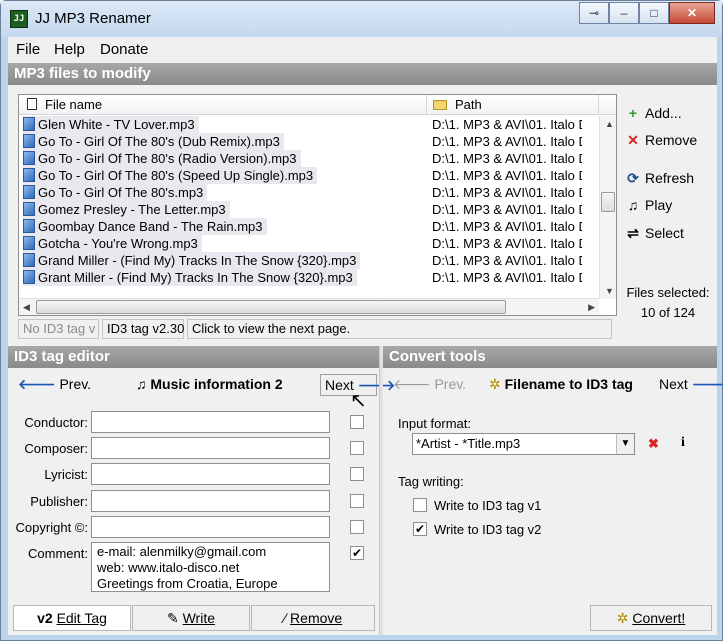 The height and width of the screenshot is (641, 723). Describe the element at coordinates (659, 178) in the screenshot. I see `refresh-button: ⟳ Refresh` at that location.